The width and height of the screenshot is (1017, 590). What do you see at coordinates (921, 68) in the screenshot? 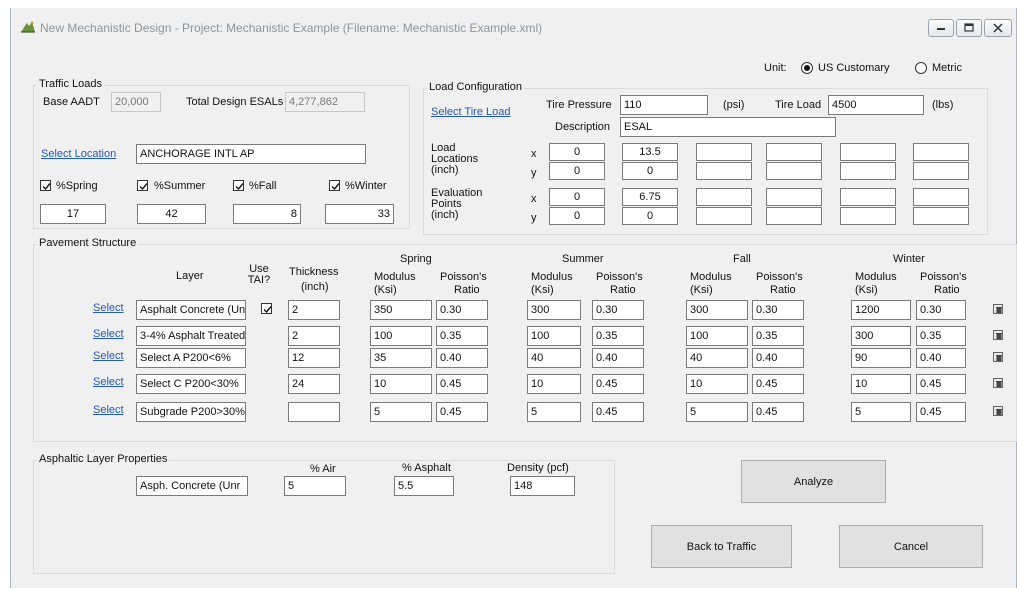
I see `radio-metric` at bounding box center [921, 68].